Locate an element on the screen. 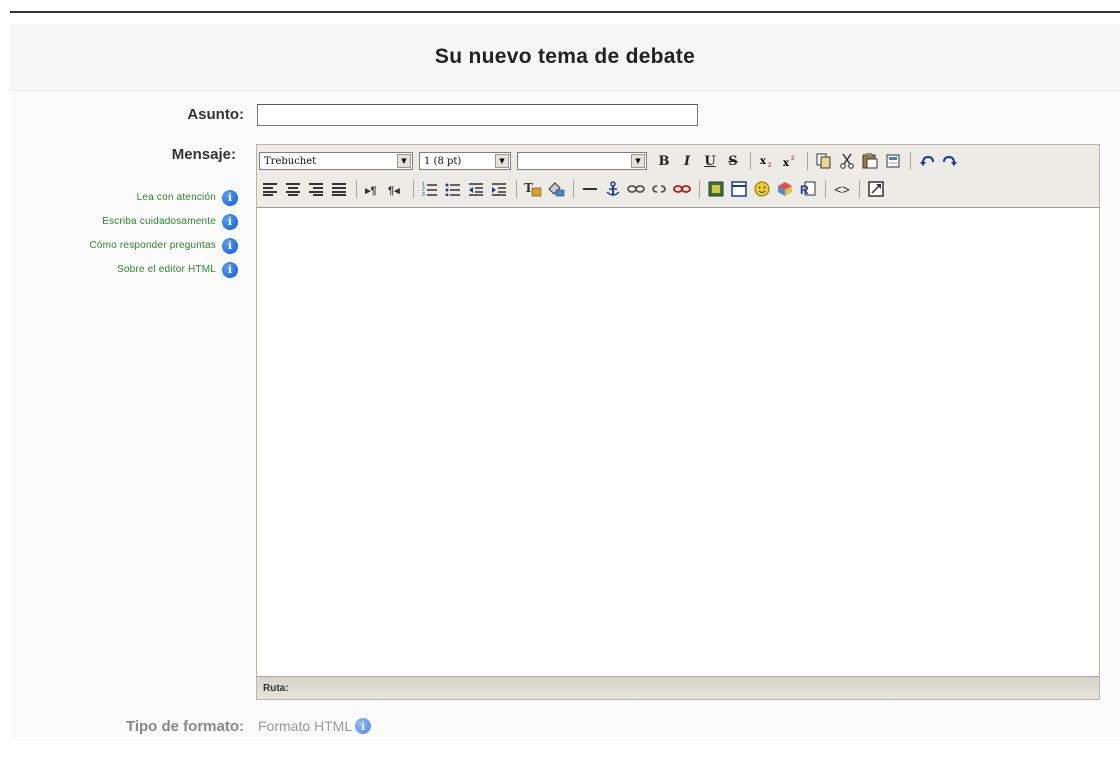  insert-table-button is located at coordinates (739, 189).